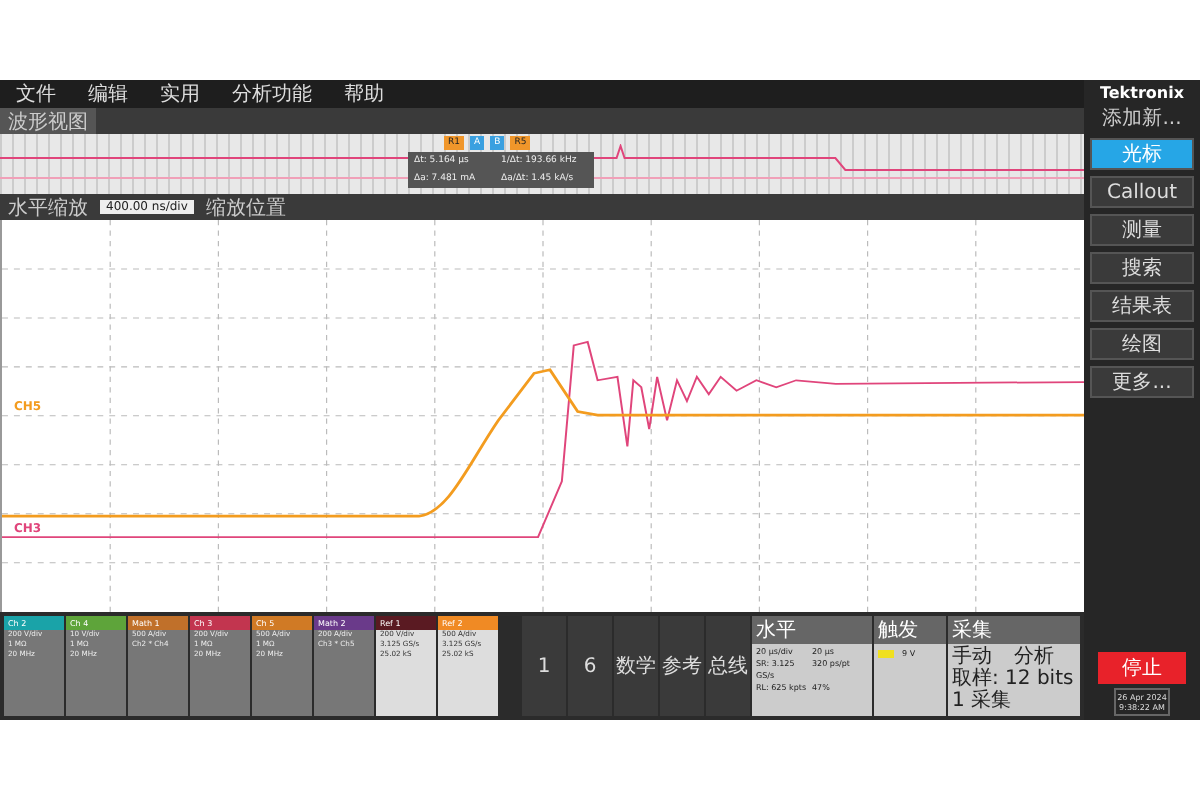  What do you see at coordinates (1141, 93) in the screenshot?
I see `brand-logo: Tektronix` at bounding box center [1141, 93].